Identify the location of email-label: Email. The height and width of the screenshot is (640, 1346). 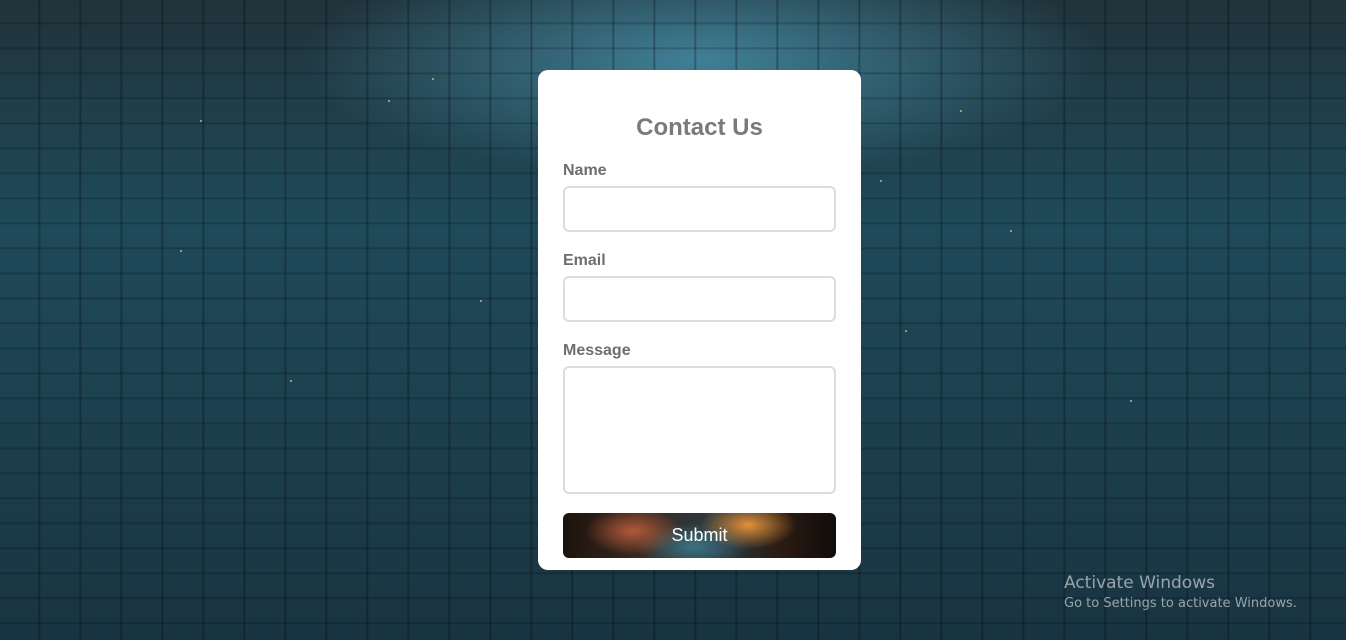
(584, 260).